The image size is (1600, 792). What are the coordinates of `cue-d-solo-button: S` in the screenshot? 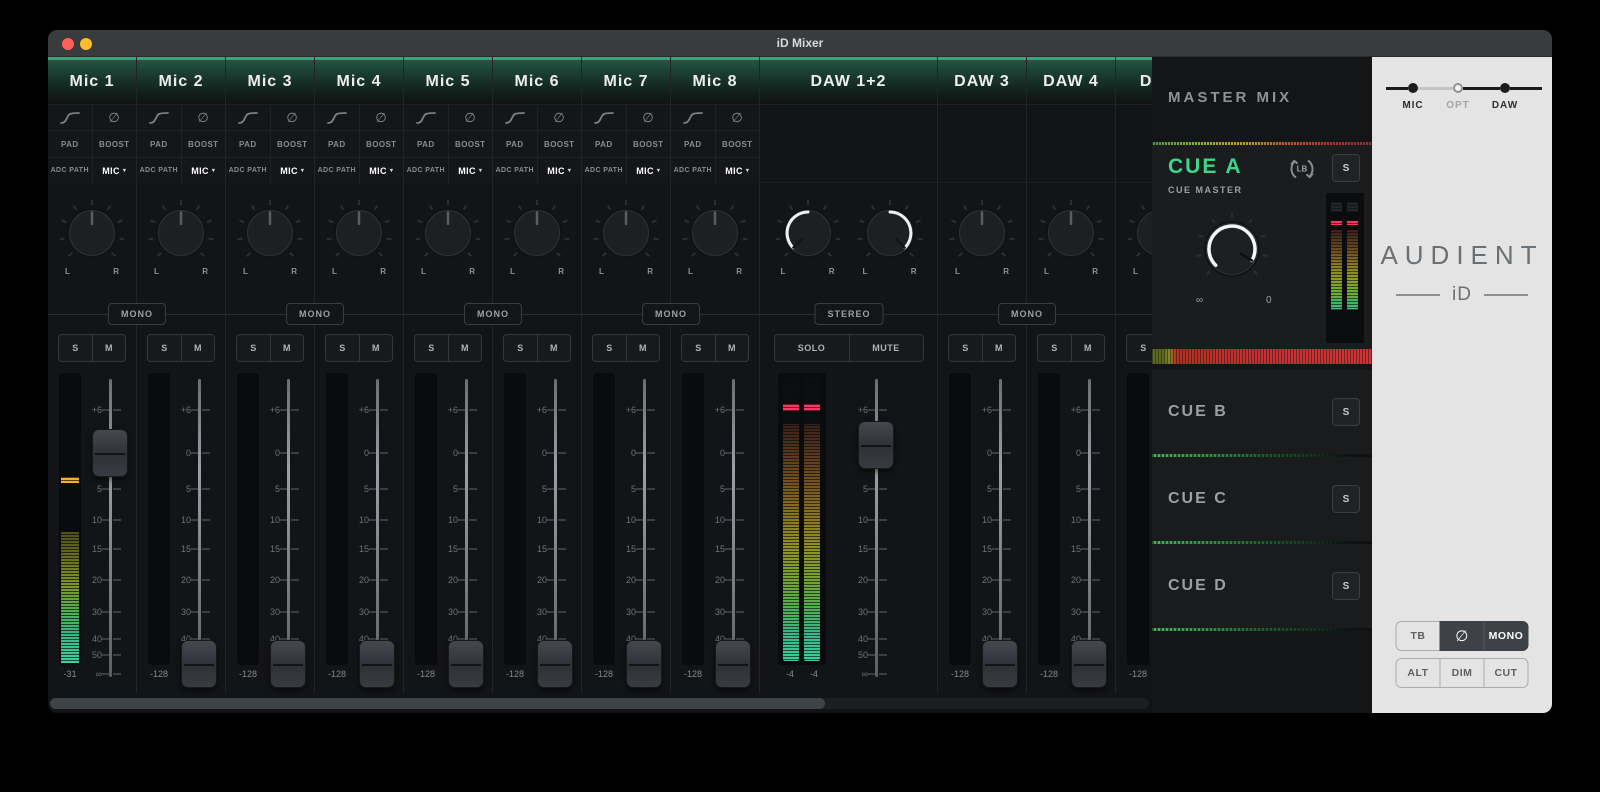 It's located at (1346, 586).